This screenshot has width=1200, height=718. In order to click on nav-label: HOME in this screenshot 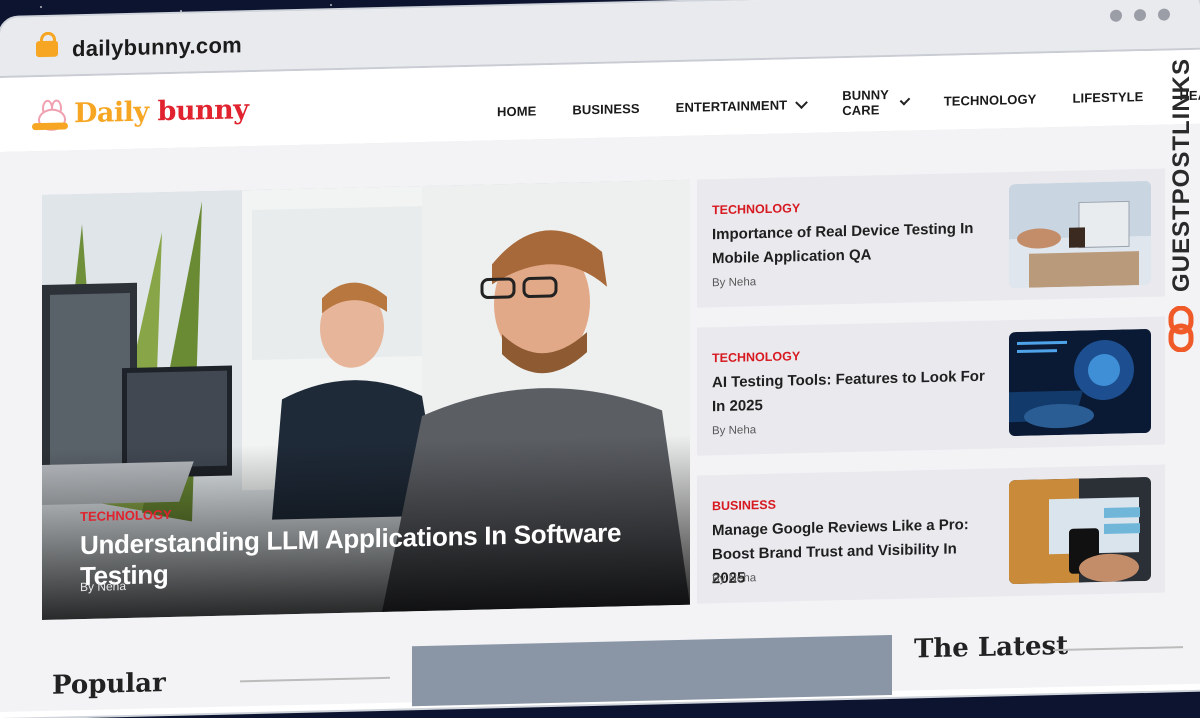, I will do `click(517, 110)`.